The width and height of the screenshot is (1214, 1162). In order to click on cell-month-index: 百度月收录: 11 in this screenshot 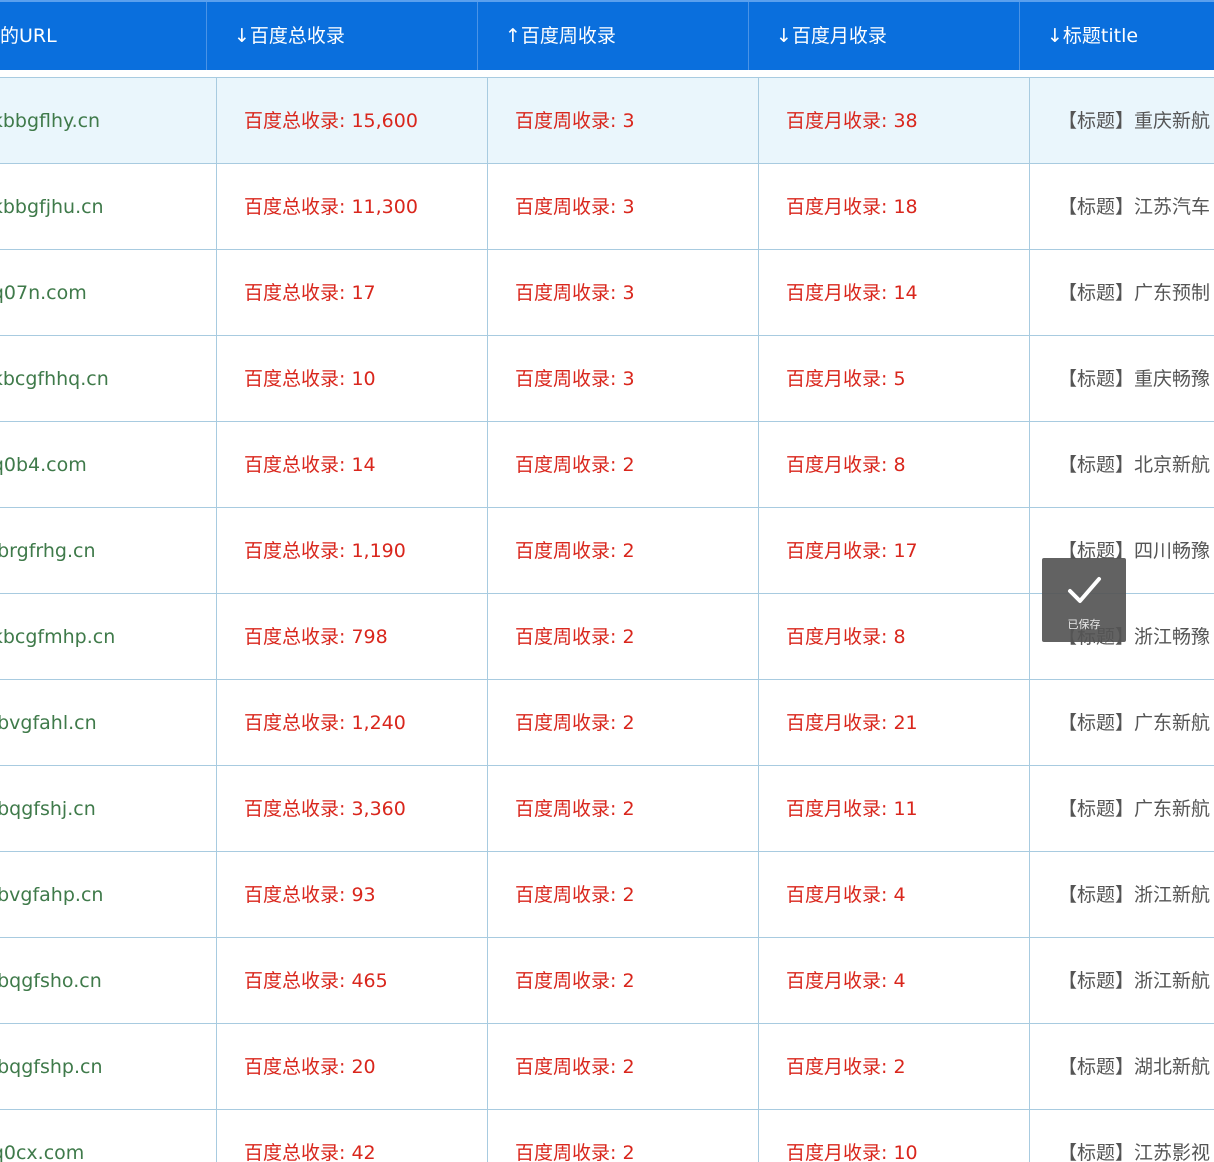, I will do `click(852, 809)`.